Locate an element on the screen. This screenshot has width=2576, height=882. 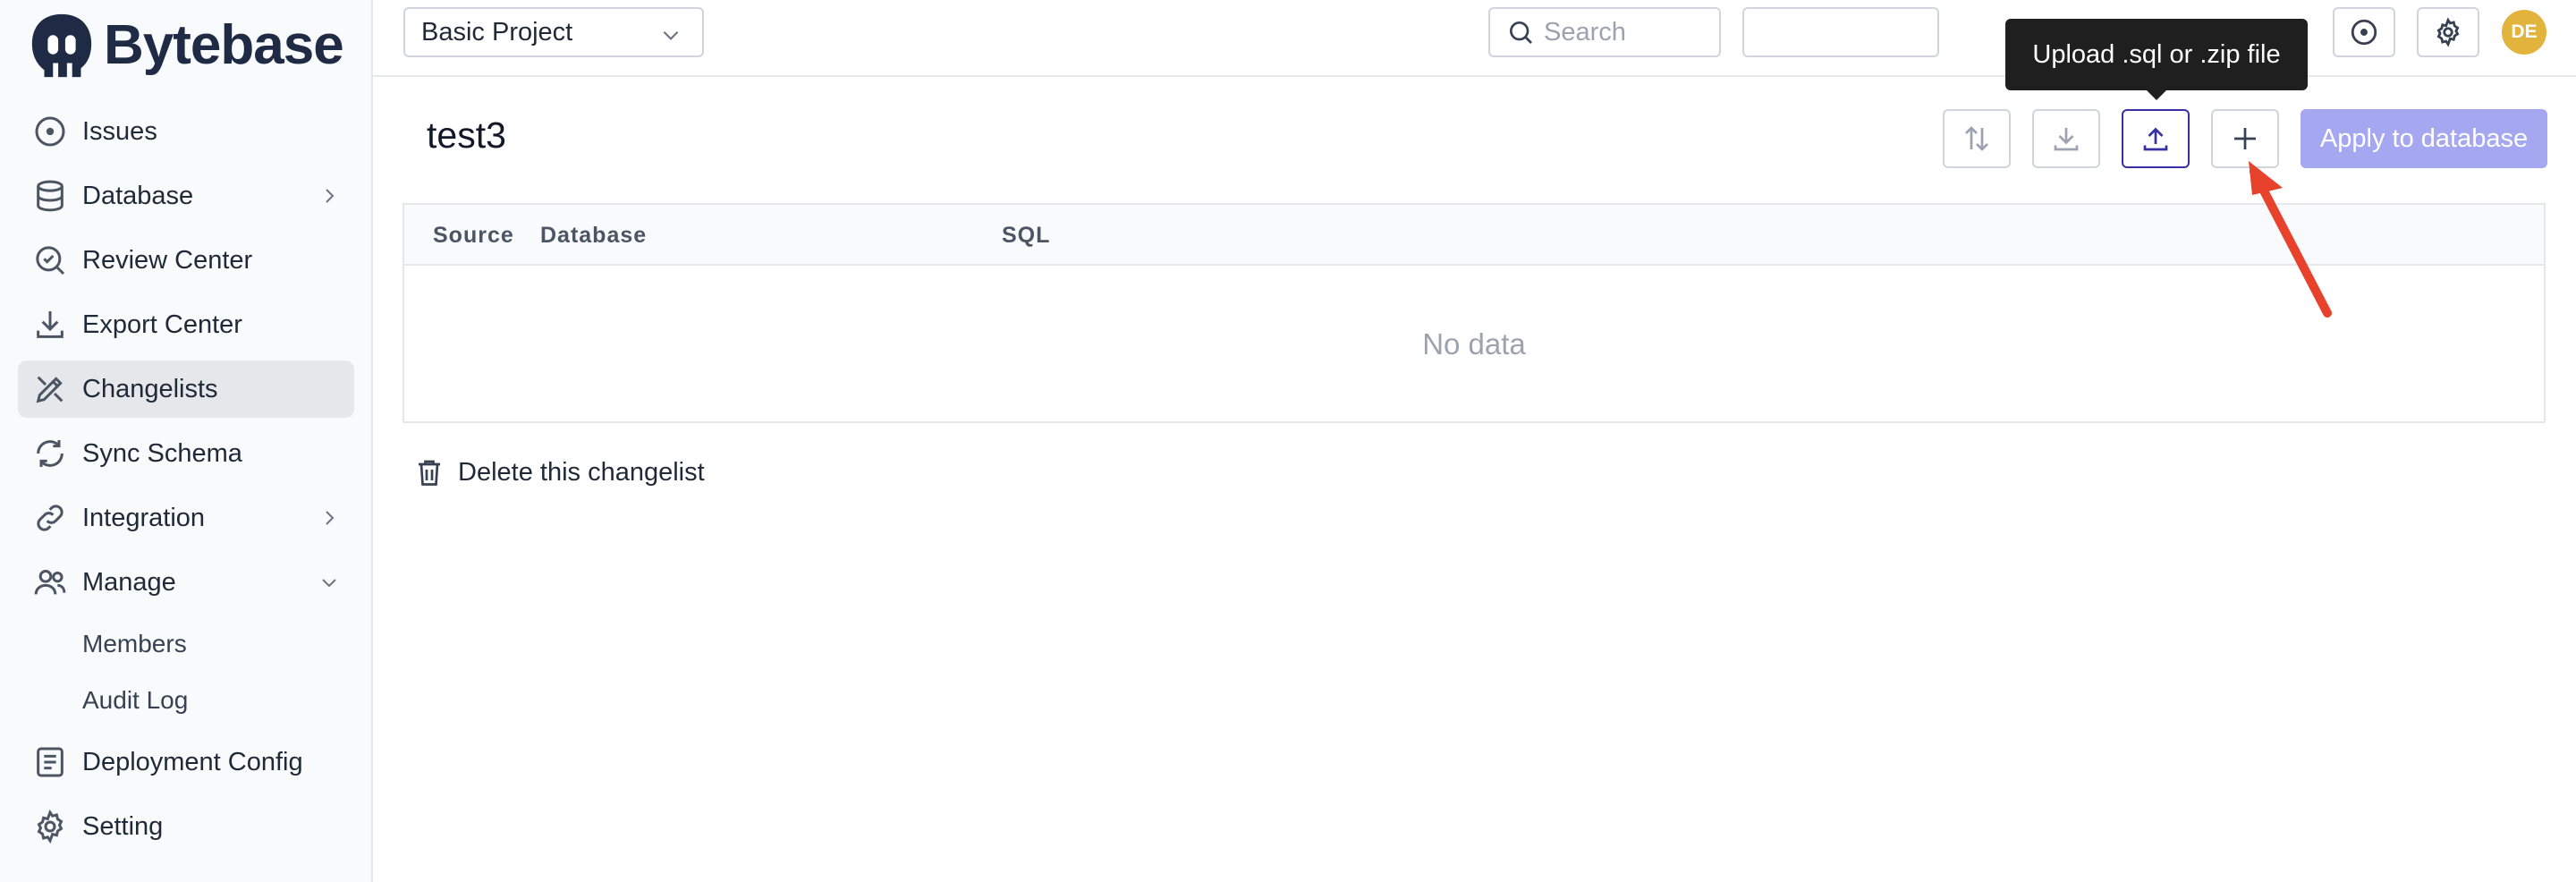
database-icon is located at coordinates (50, 196).